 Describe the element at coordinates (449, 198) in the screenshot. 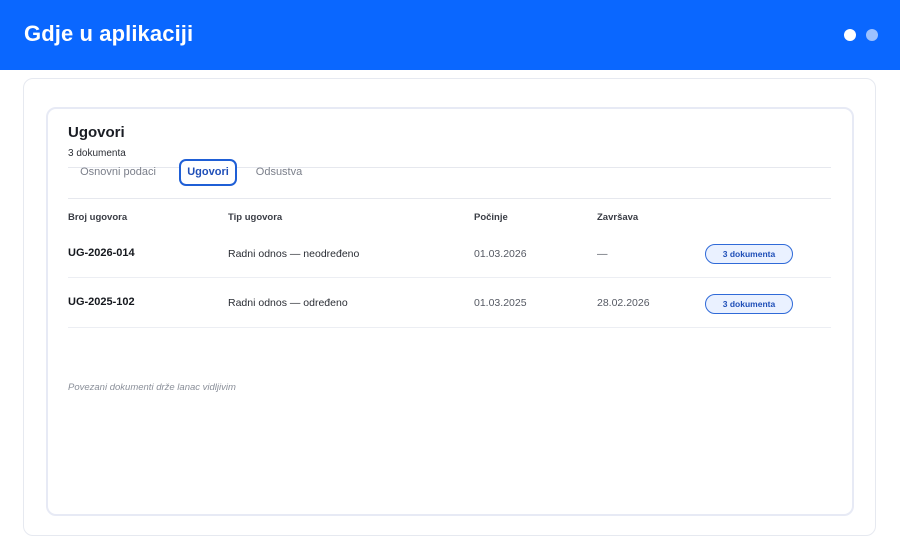

I see `table-divider` at that location.